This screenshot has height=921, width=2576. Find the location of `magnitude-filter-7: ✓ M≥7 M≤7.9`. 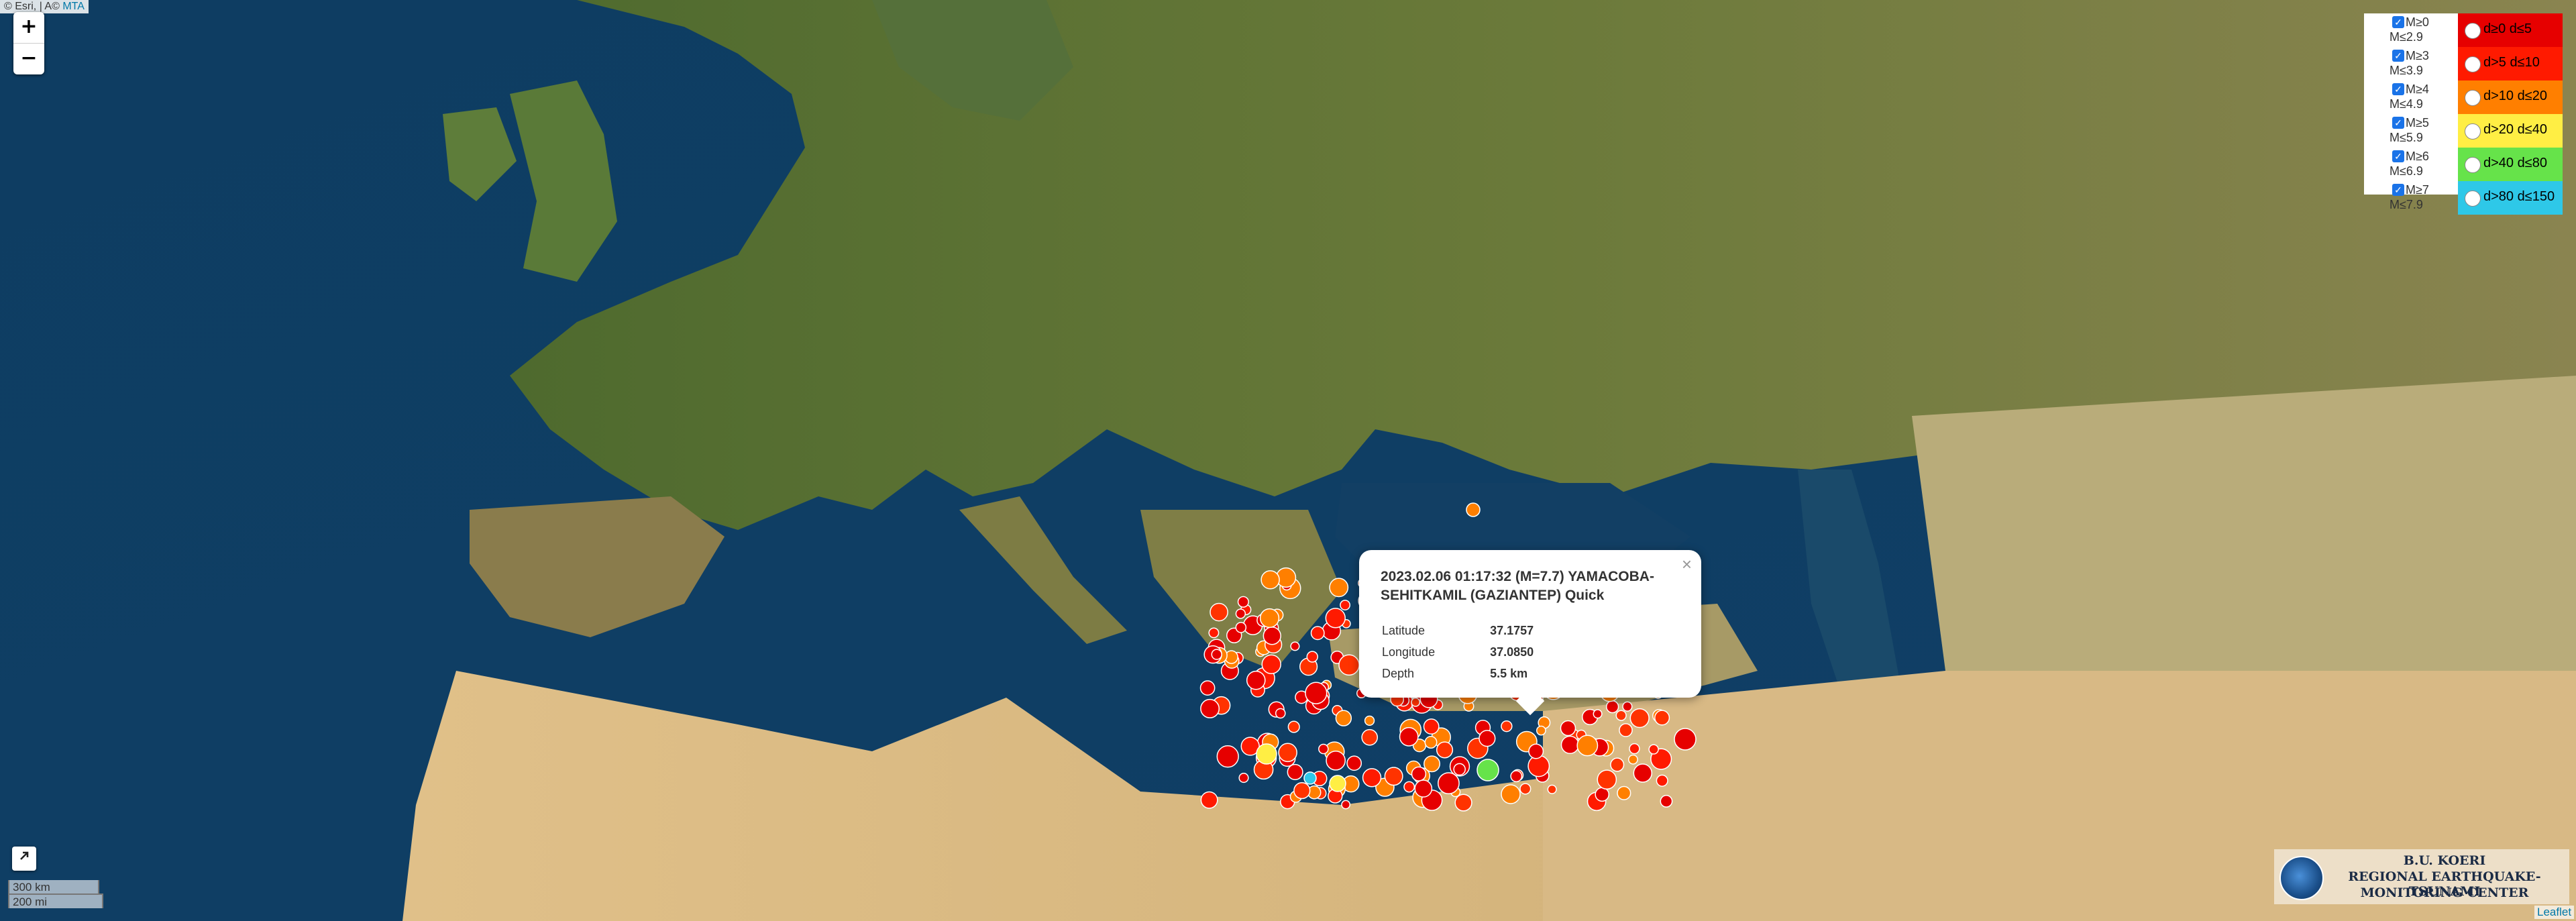

magnitude-filter-7: ✓ M≥7 M≤7.9 is located at coordinates (2411, 198).